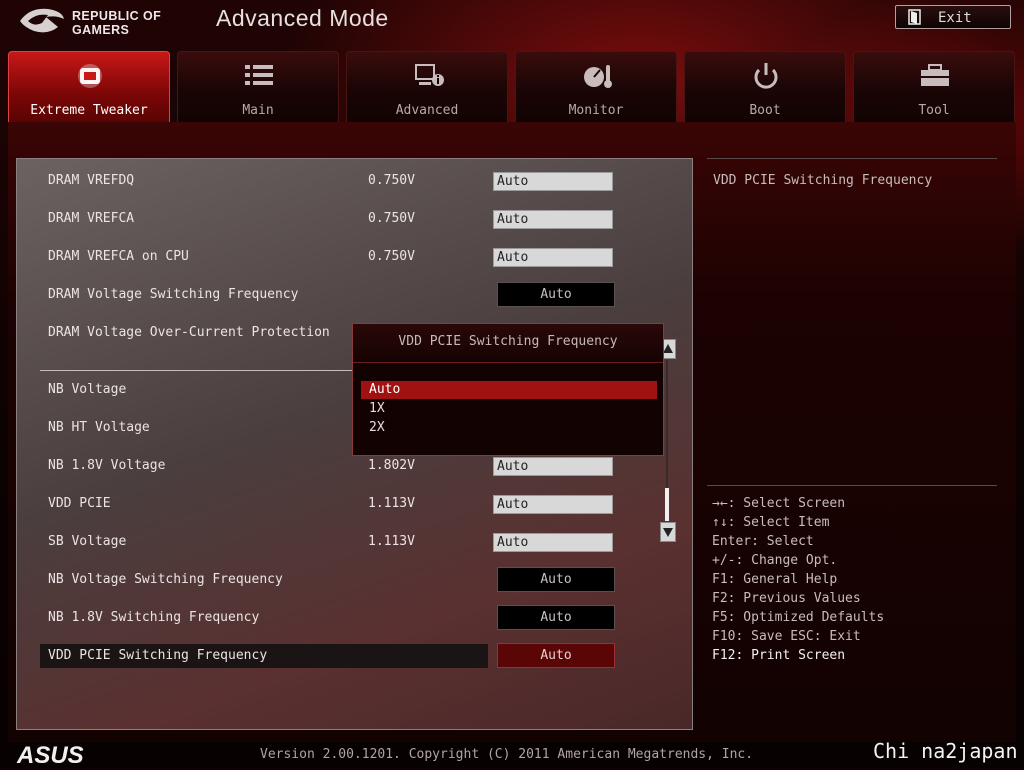 Image resolution: width=1024 pixels, height=770 pixels. What do you see at coordinates (598, 76) in the screenshot?
I see `monitor-gauge-icon` at bounding box center [598, 76].